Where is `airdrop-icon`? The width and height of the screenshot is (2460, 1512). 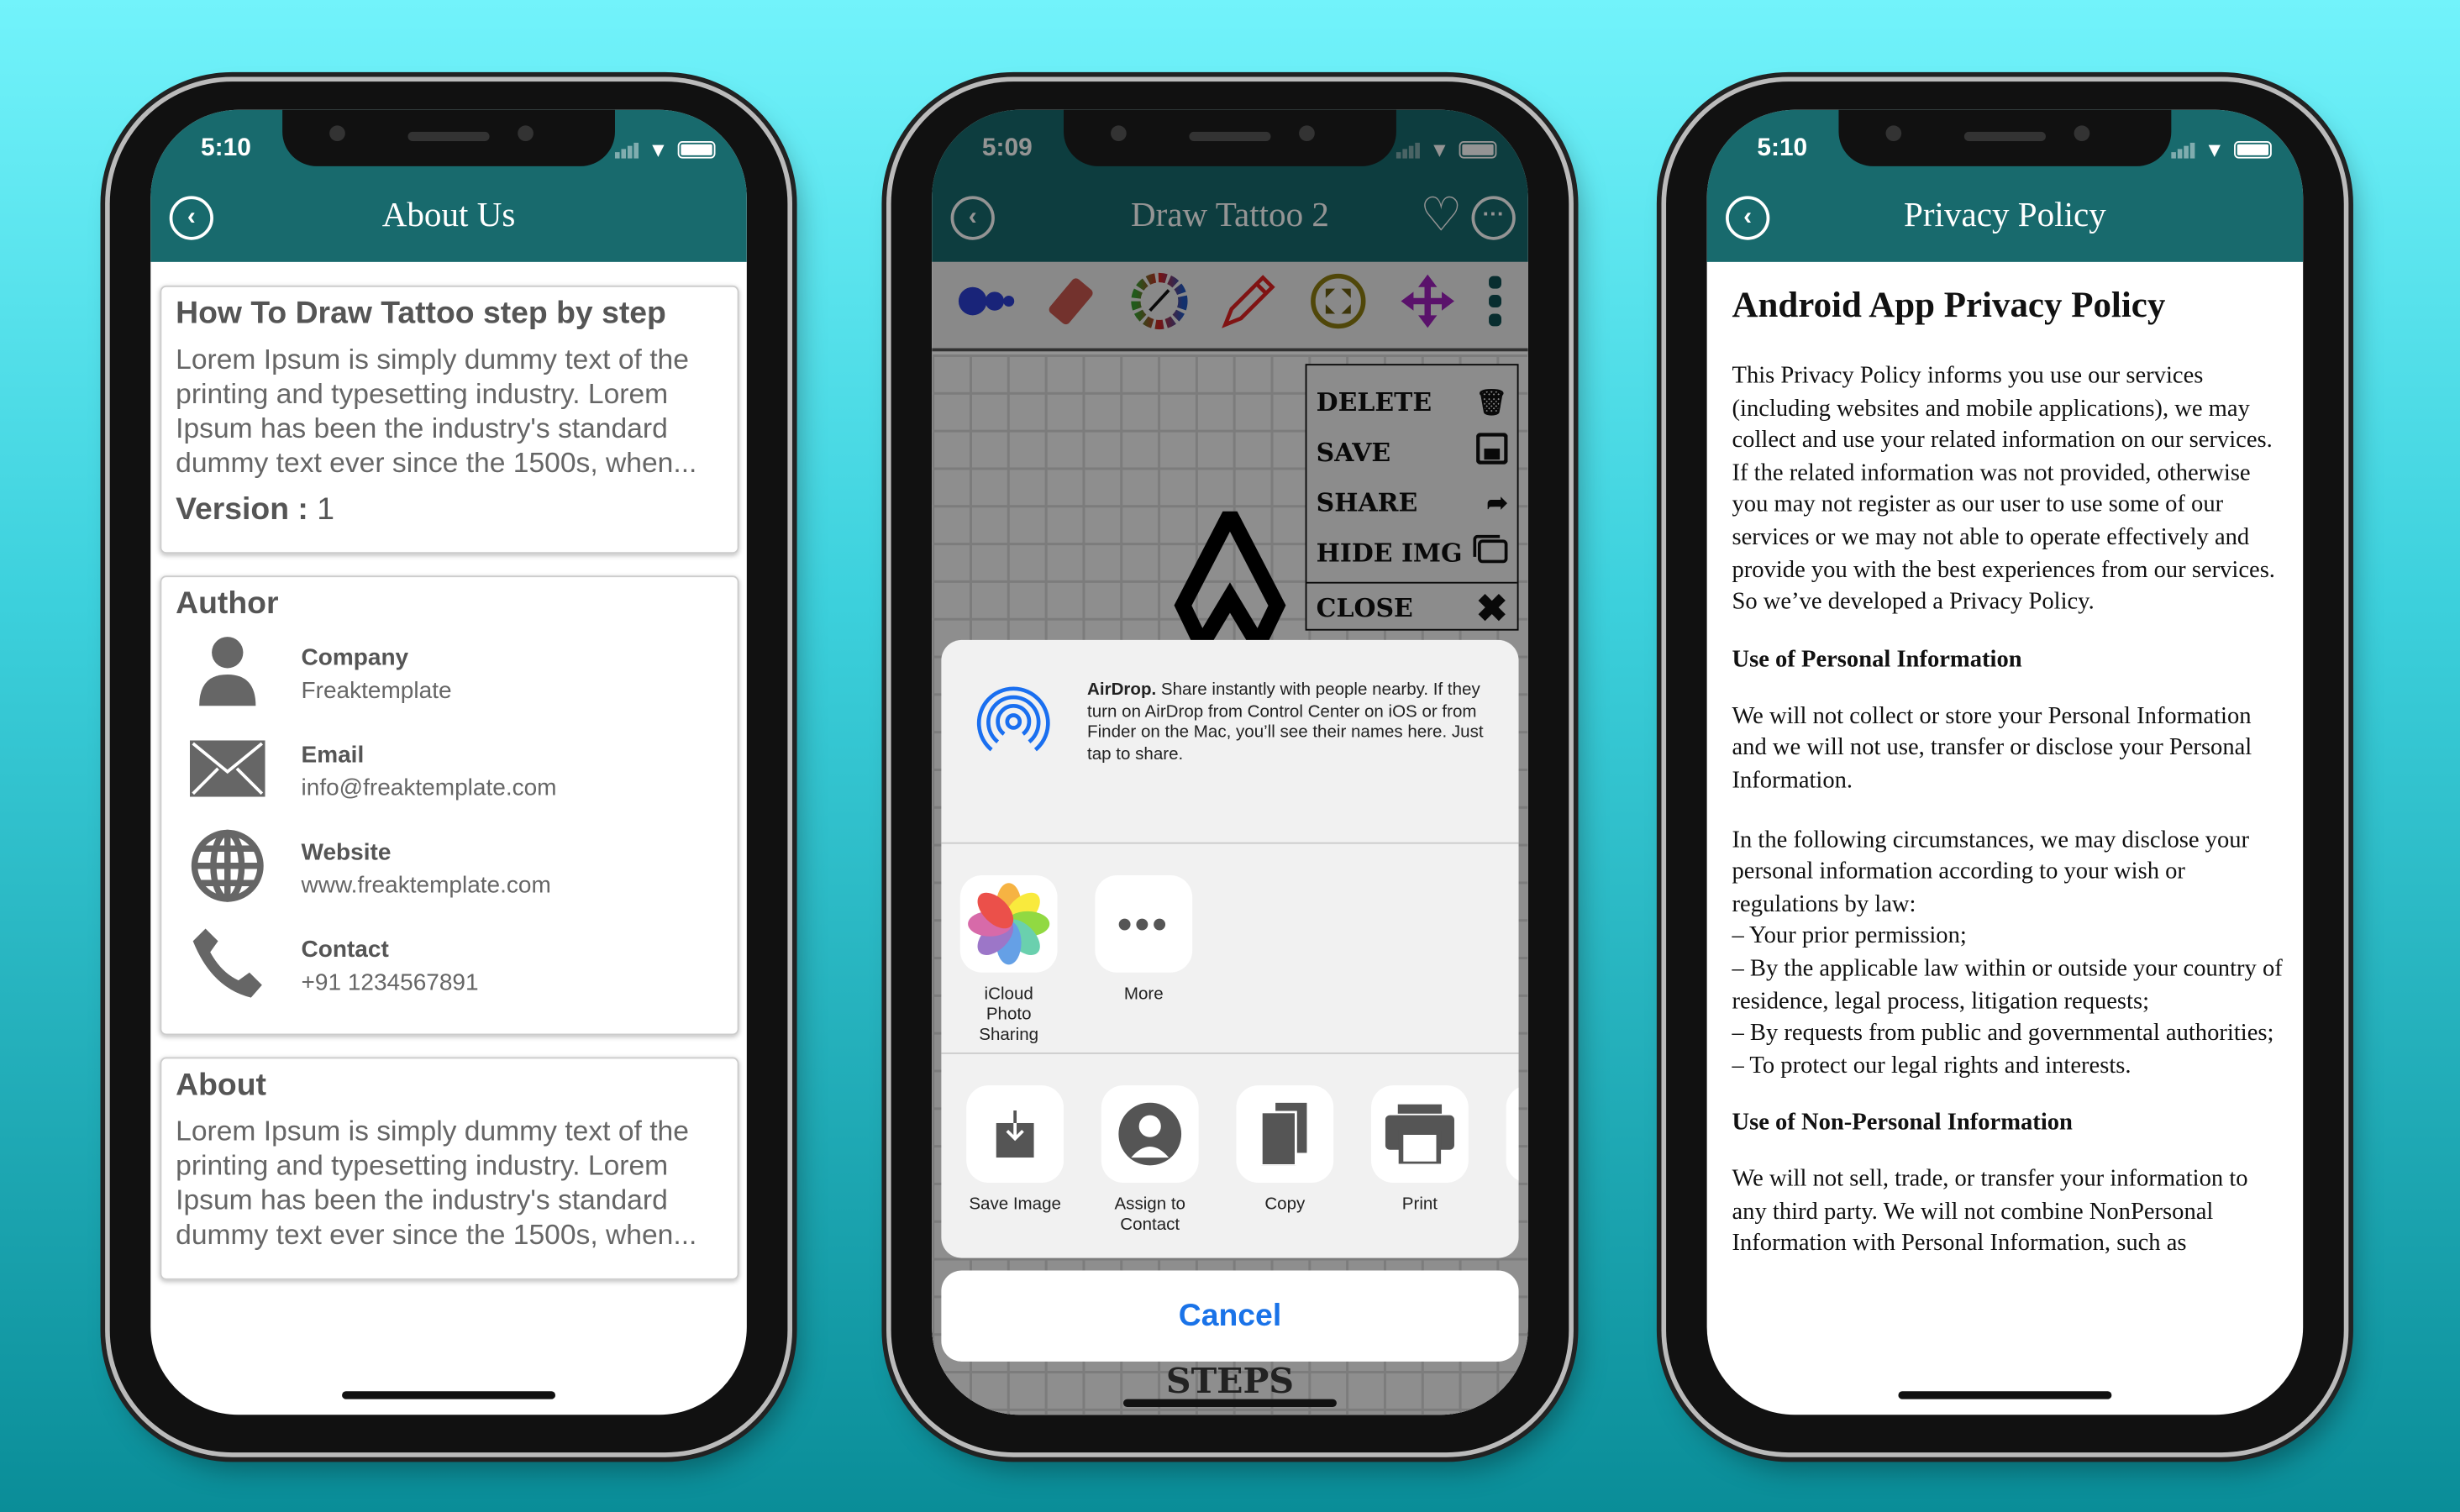
airdrop-icon is located at coordinates (1013, 719).